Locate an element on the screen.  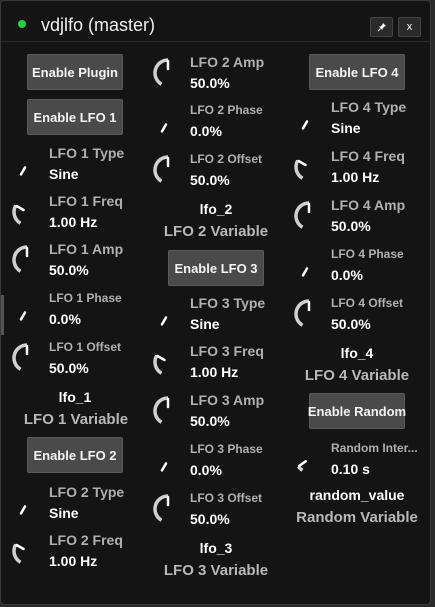
lfo3-offset-value: 50.0% is located at coordinates (210, 519).